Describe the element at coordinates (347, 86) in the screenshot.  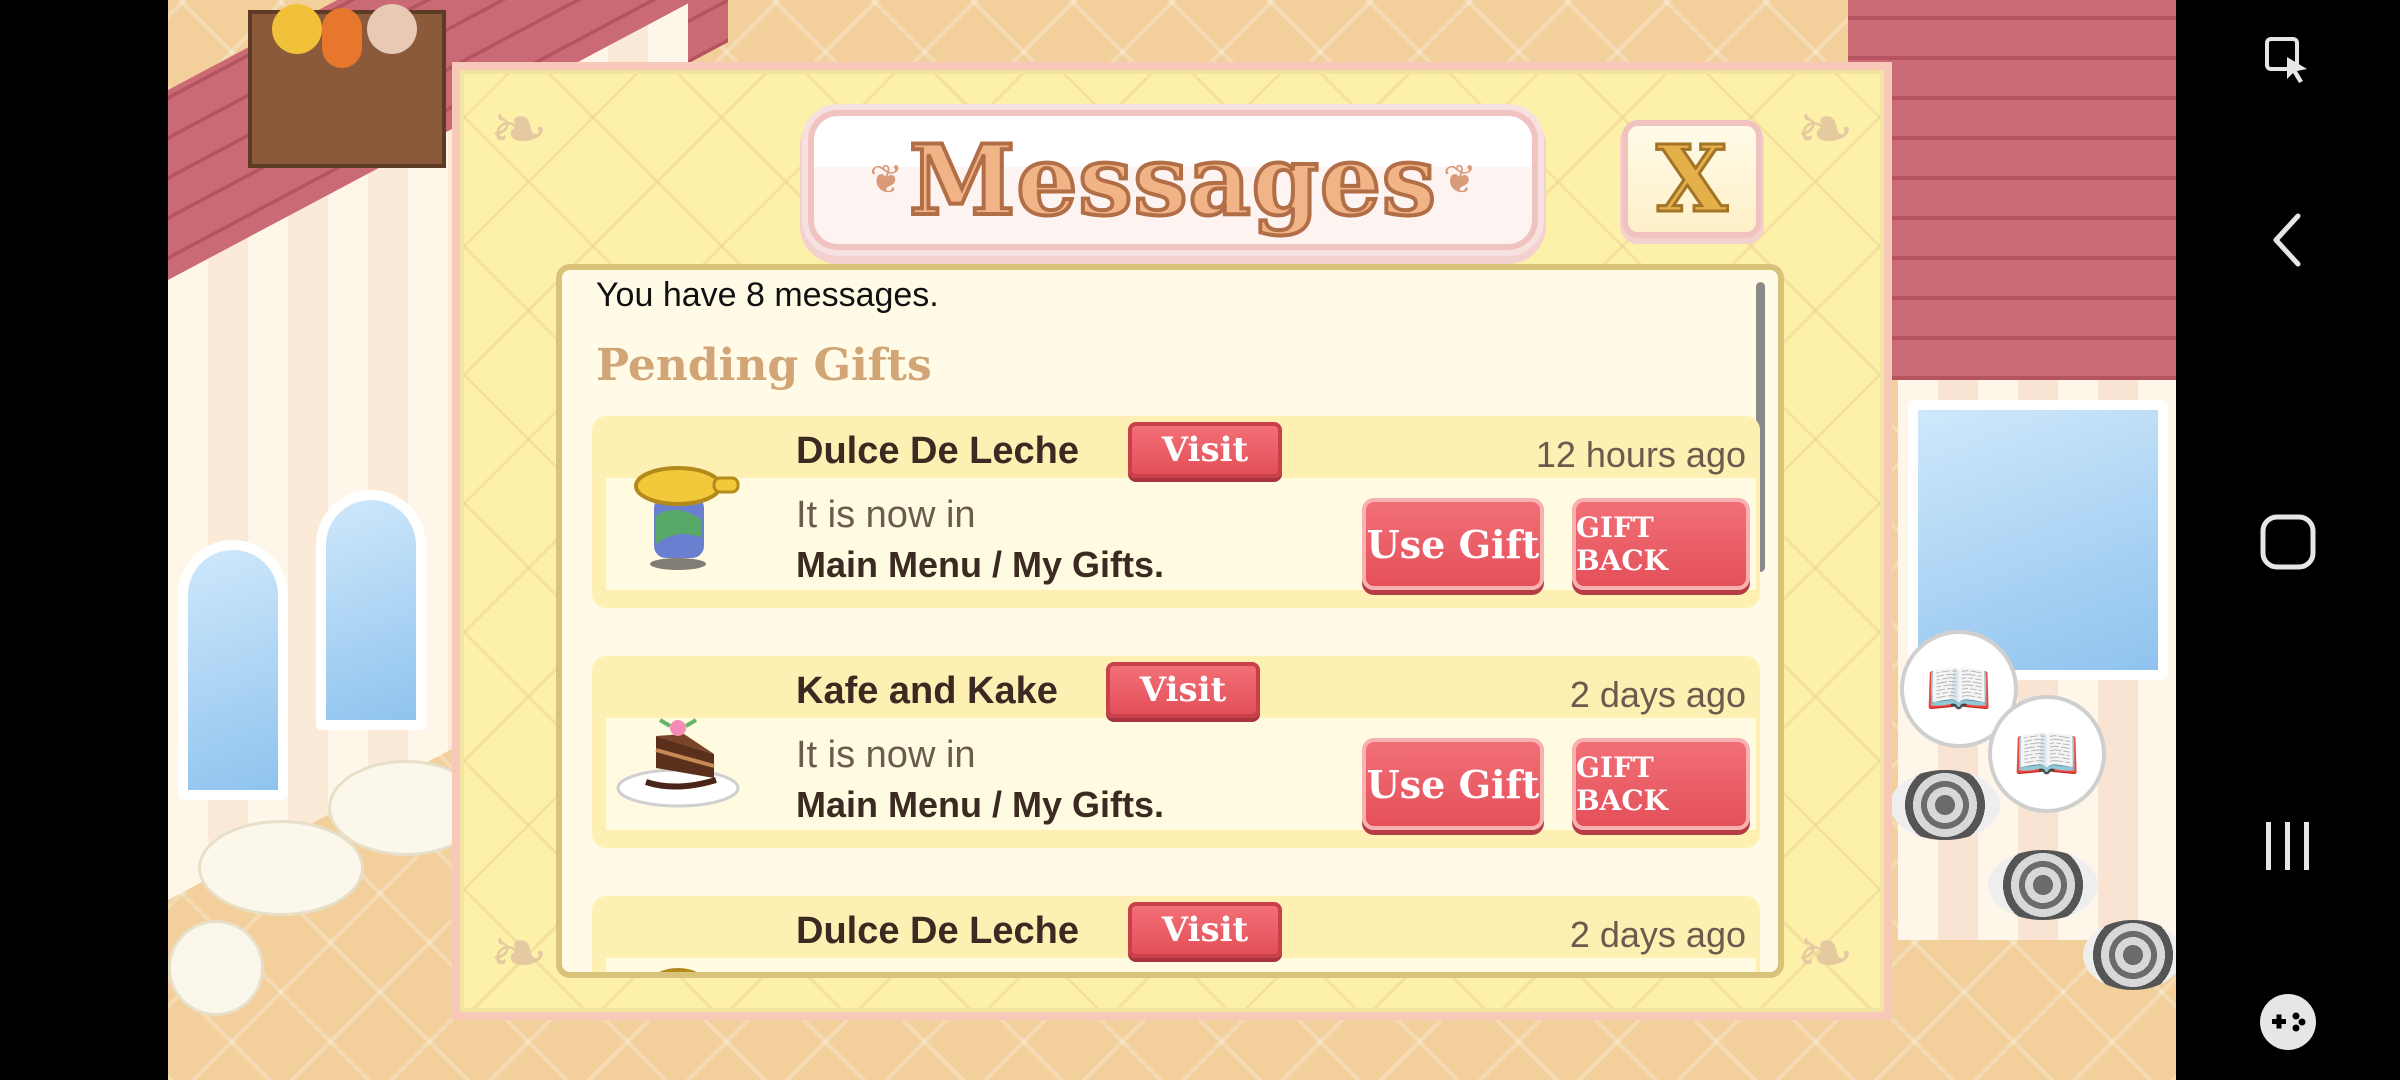
I see `vegetable-crate` at that location.